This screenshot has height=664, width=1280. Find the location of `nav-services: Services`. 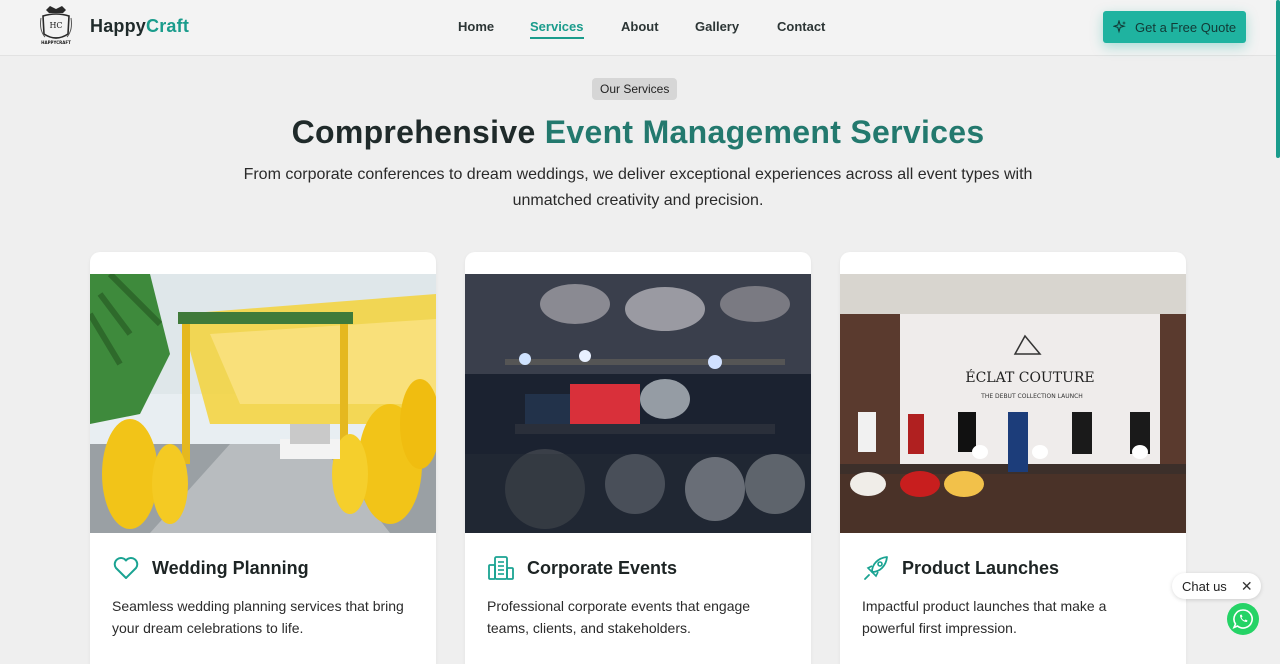

nav-services: Services is located at coordinates (557, 29).